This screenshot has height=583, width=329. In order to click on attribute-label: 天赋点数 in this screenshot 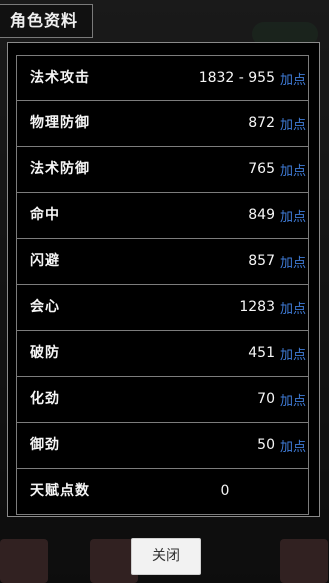, I will do `click(60, 491)`.